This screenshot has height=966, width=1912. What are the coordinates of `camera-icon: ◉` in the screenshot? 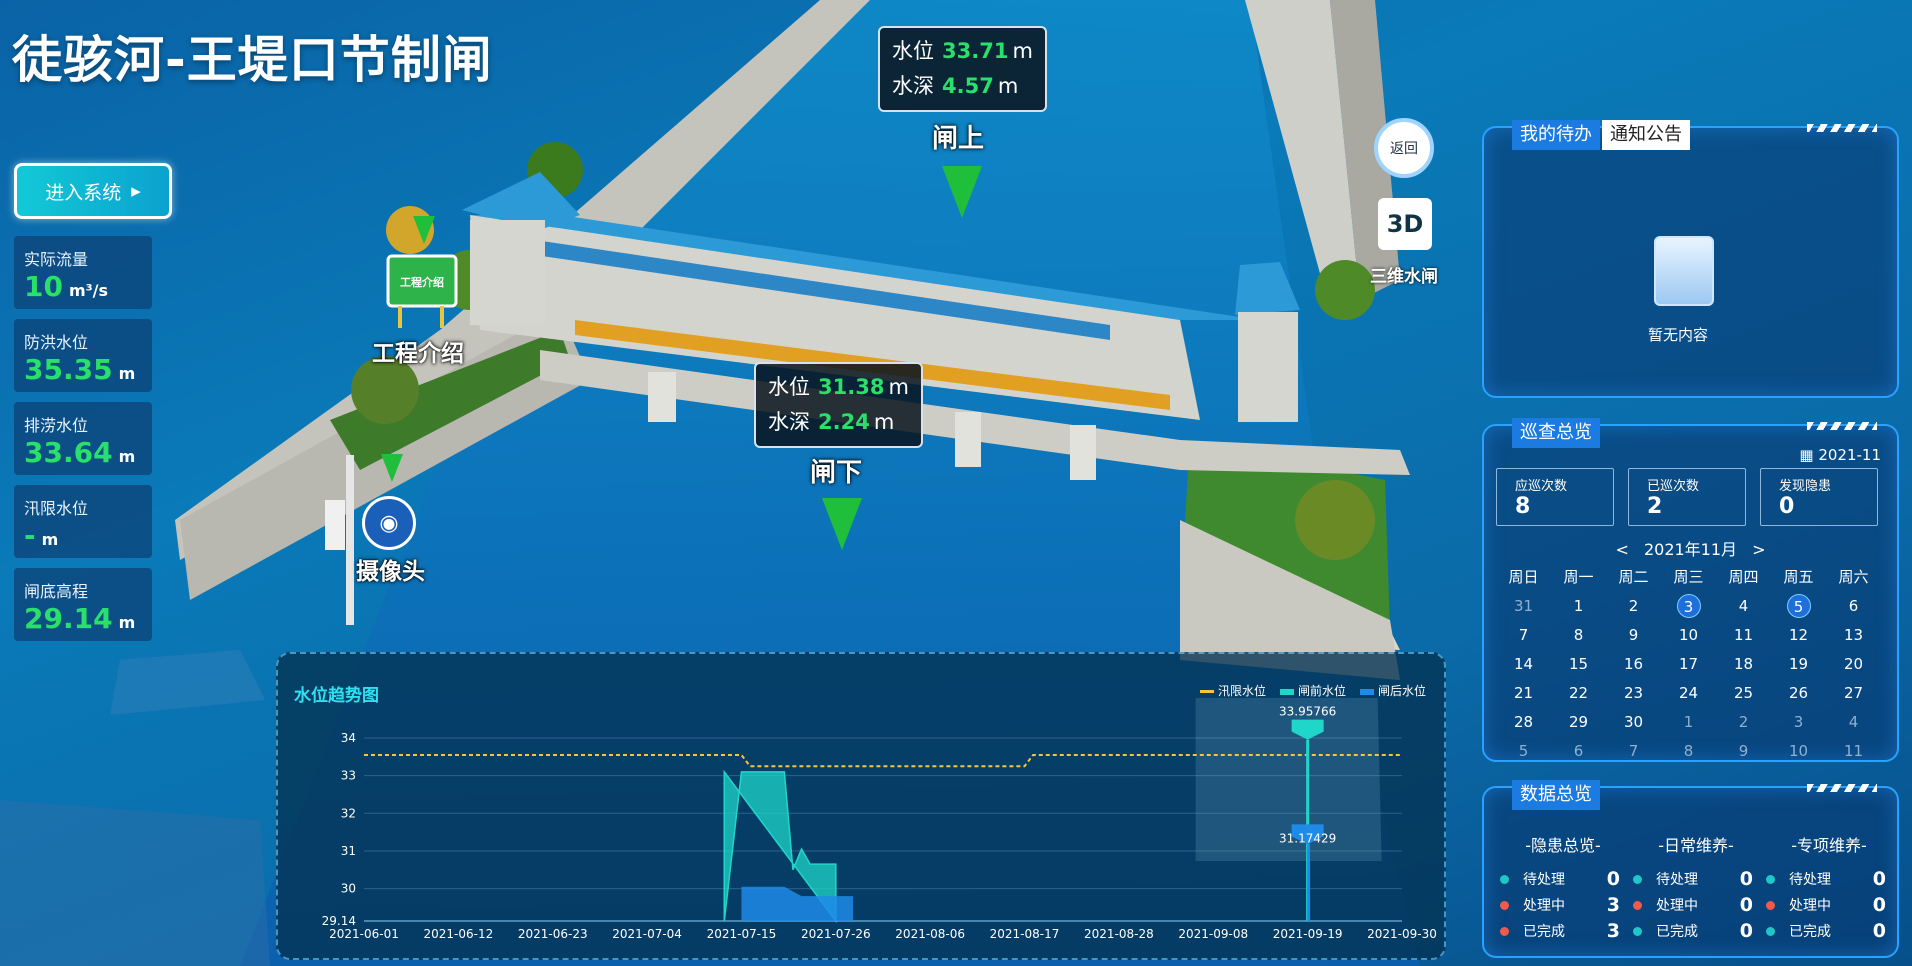 It's located at (389, 523).